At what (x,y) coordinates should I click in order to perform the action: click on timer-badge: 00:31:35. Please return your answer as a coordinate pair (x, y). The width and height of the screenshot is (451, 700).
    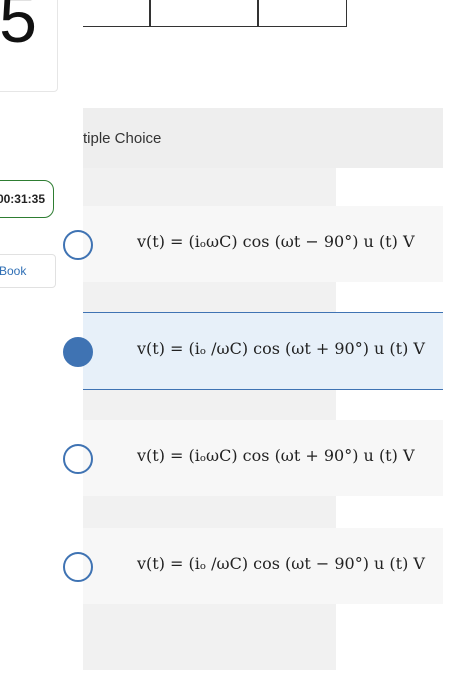
    Looking at the image, I should click on (27, 199).